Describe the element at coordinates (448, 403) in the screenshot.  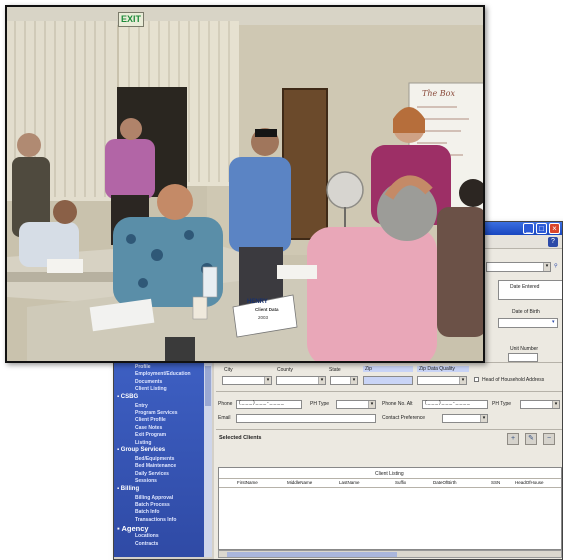
I see `phone-alt-mask: (___)___-____` at that location.